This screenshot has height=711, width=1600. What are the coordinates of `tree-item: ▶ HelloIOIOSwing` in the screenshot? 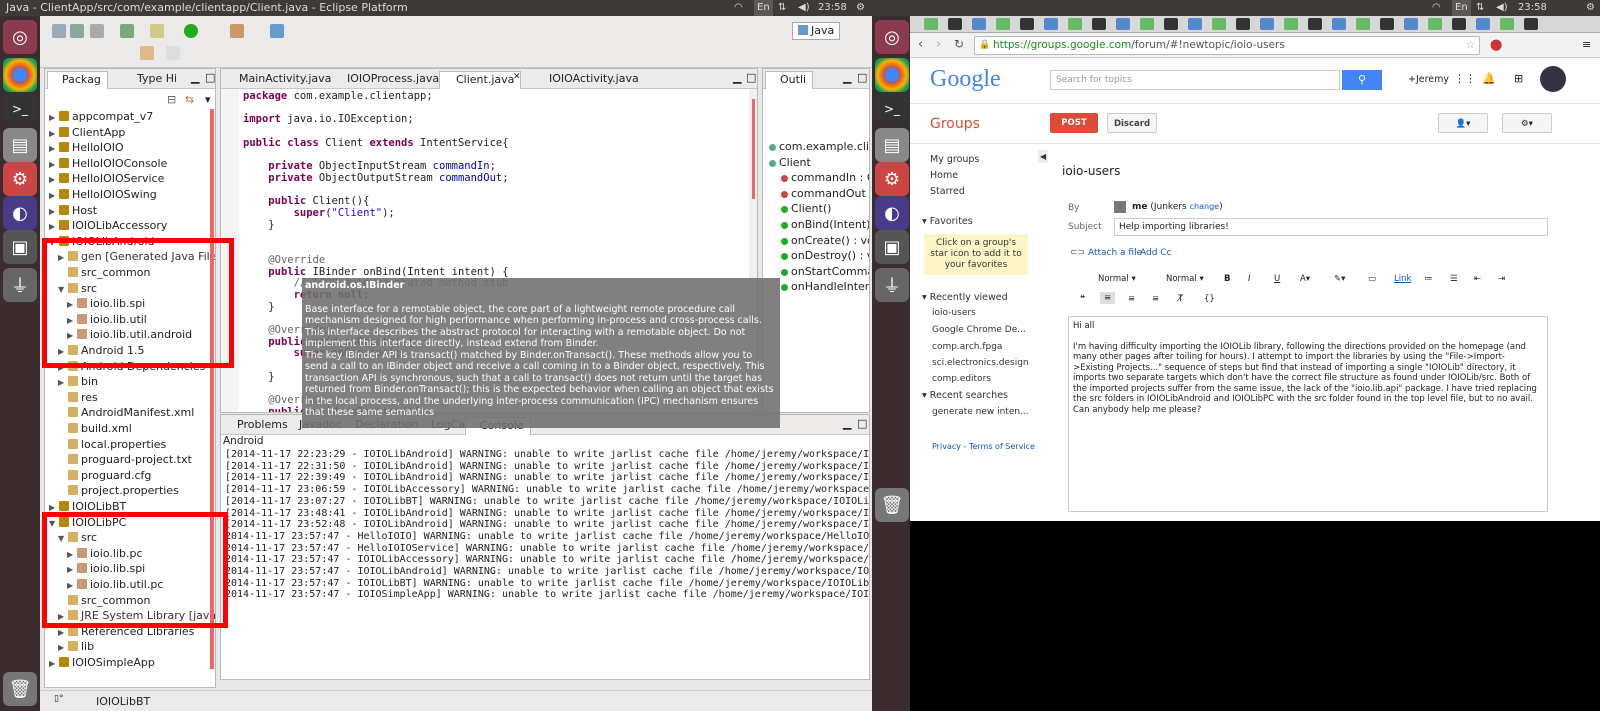 It's located at (103, 195).